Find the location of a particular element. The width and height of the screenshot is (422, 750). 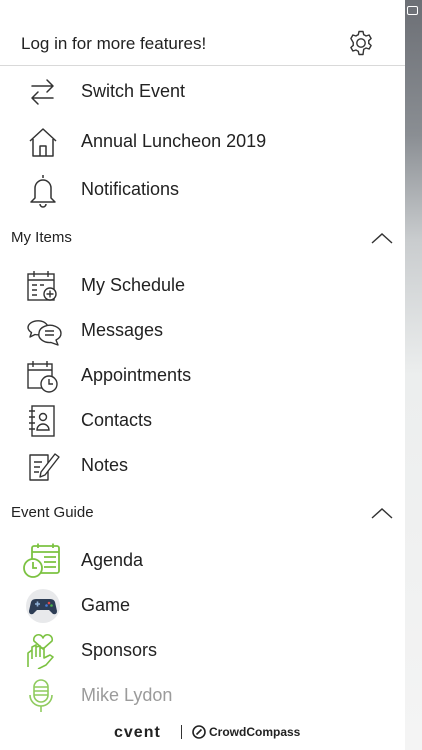

gear-icon is located at coordinates (361, 43).